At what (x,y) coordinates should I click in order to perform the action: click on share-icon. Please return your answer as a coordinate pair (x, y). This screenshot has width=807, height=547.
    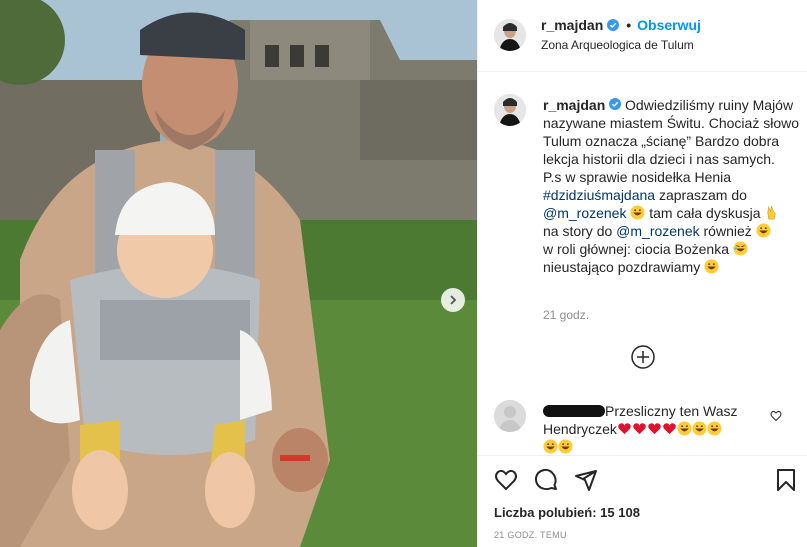
    Looking at the image, I should click on (586, 480).